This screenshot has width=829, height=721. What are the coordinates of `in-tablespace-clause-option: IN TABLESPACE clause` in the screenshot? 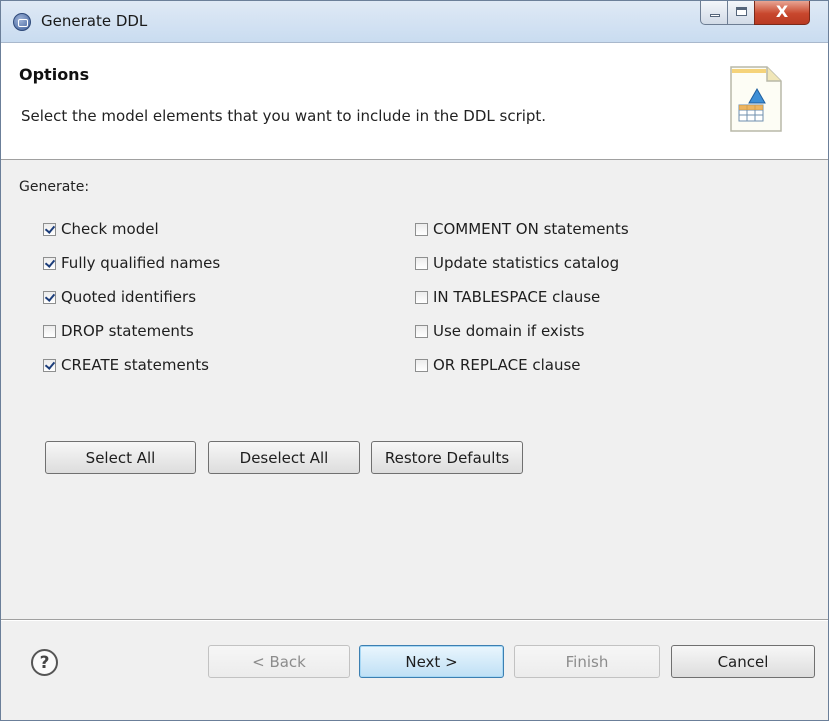 It's located at (507, 297).